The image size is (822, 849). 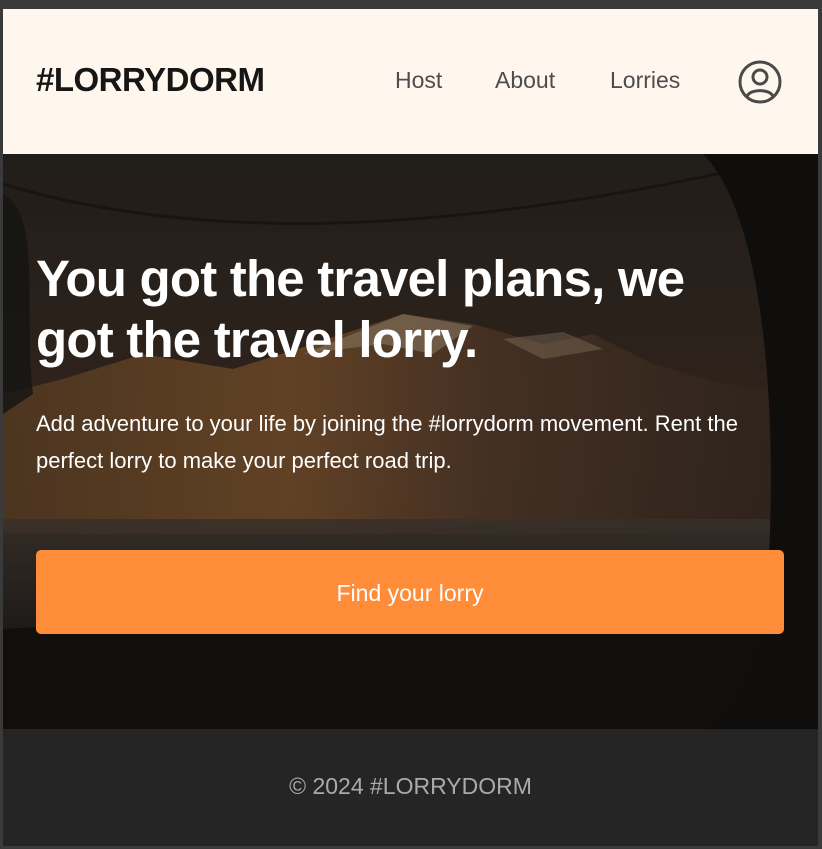 I want to click on user-circle-icon, so click(x=760, y=82).